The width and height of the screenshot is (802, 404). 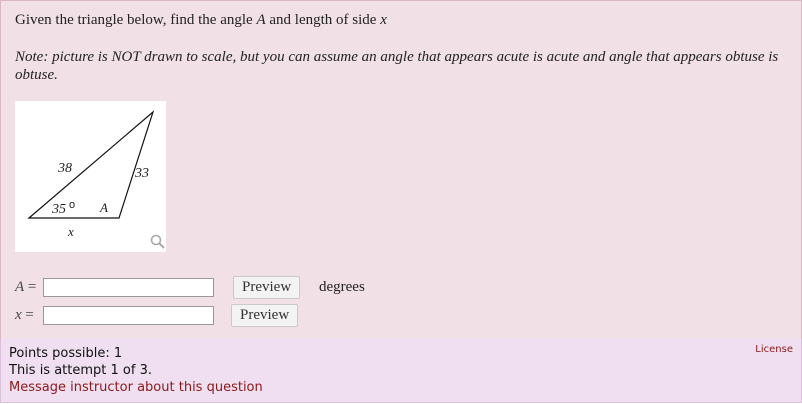 What do you see at coordinates (58, 209) in the screenshot?
I see `angle-label-35: 35` at bounding box center [58, 209].